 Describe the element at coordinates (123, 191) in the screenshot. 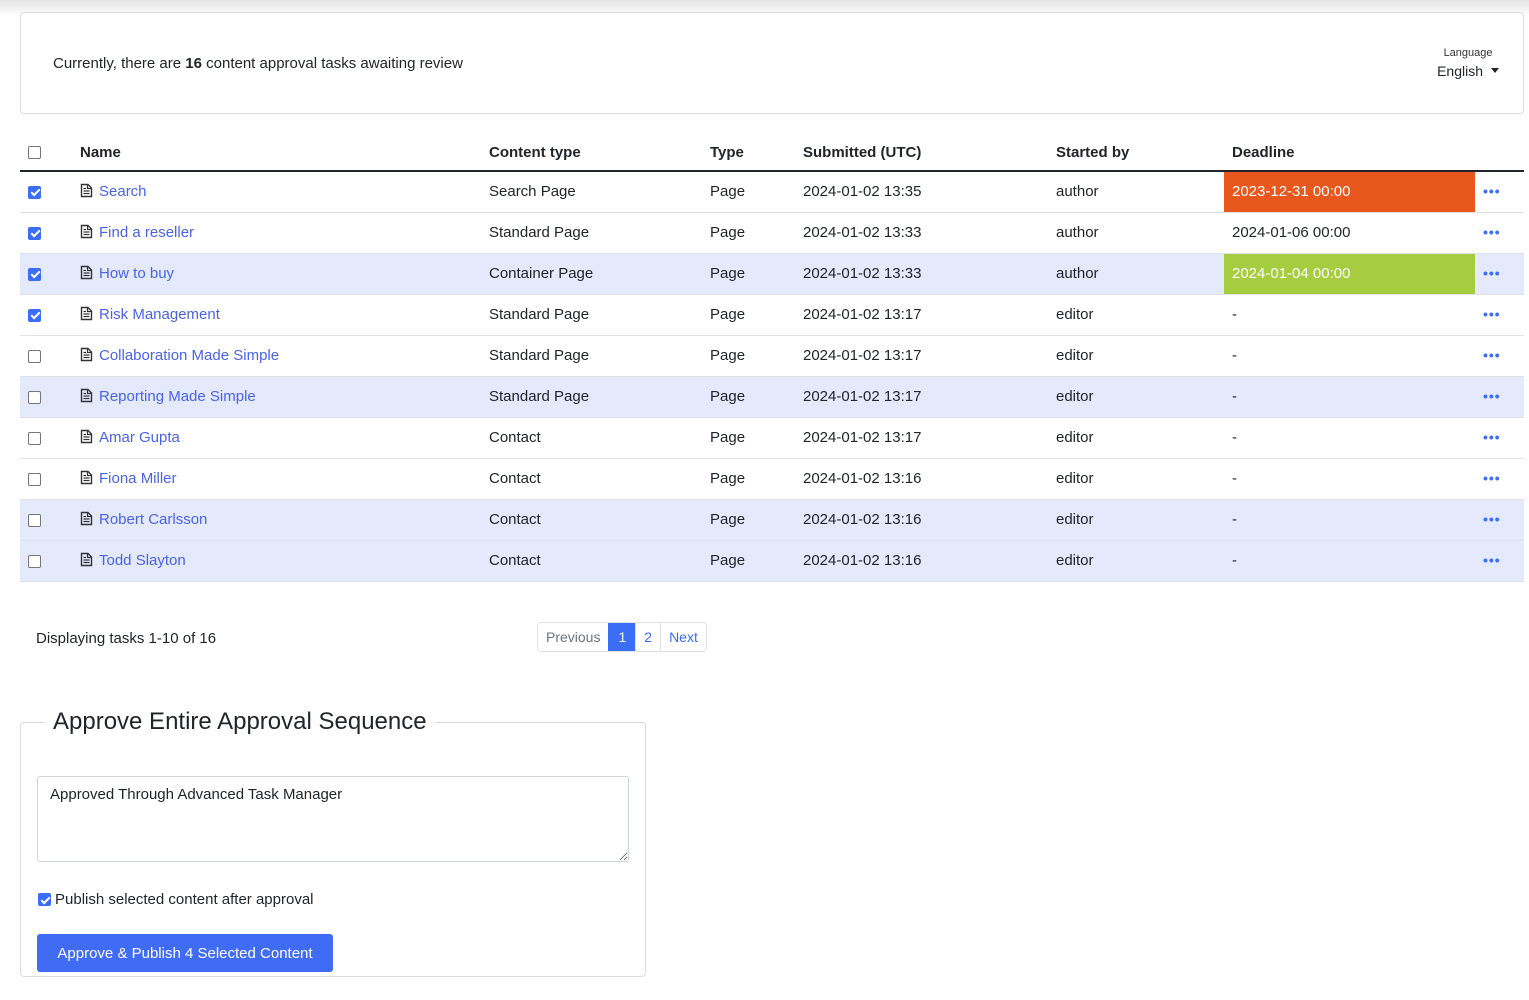

I see `content-name-link: Search` at that location.